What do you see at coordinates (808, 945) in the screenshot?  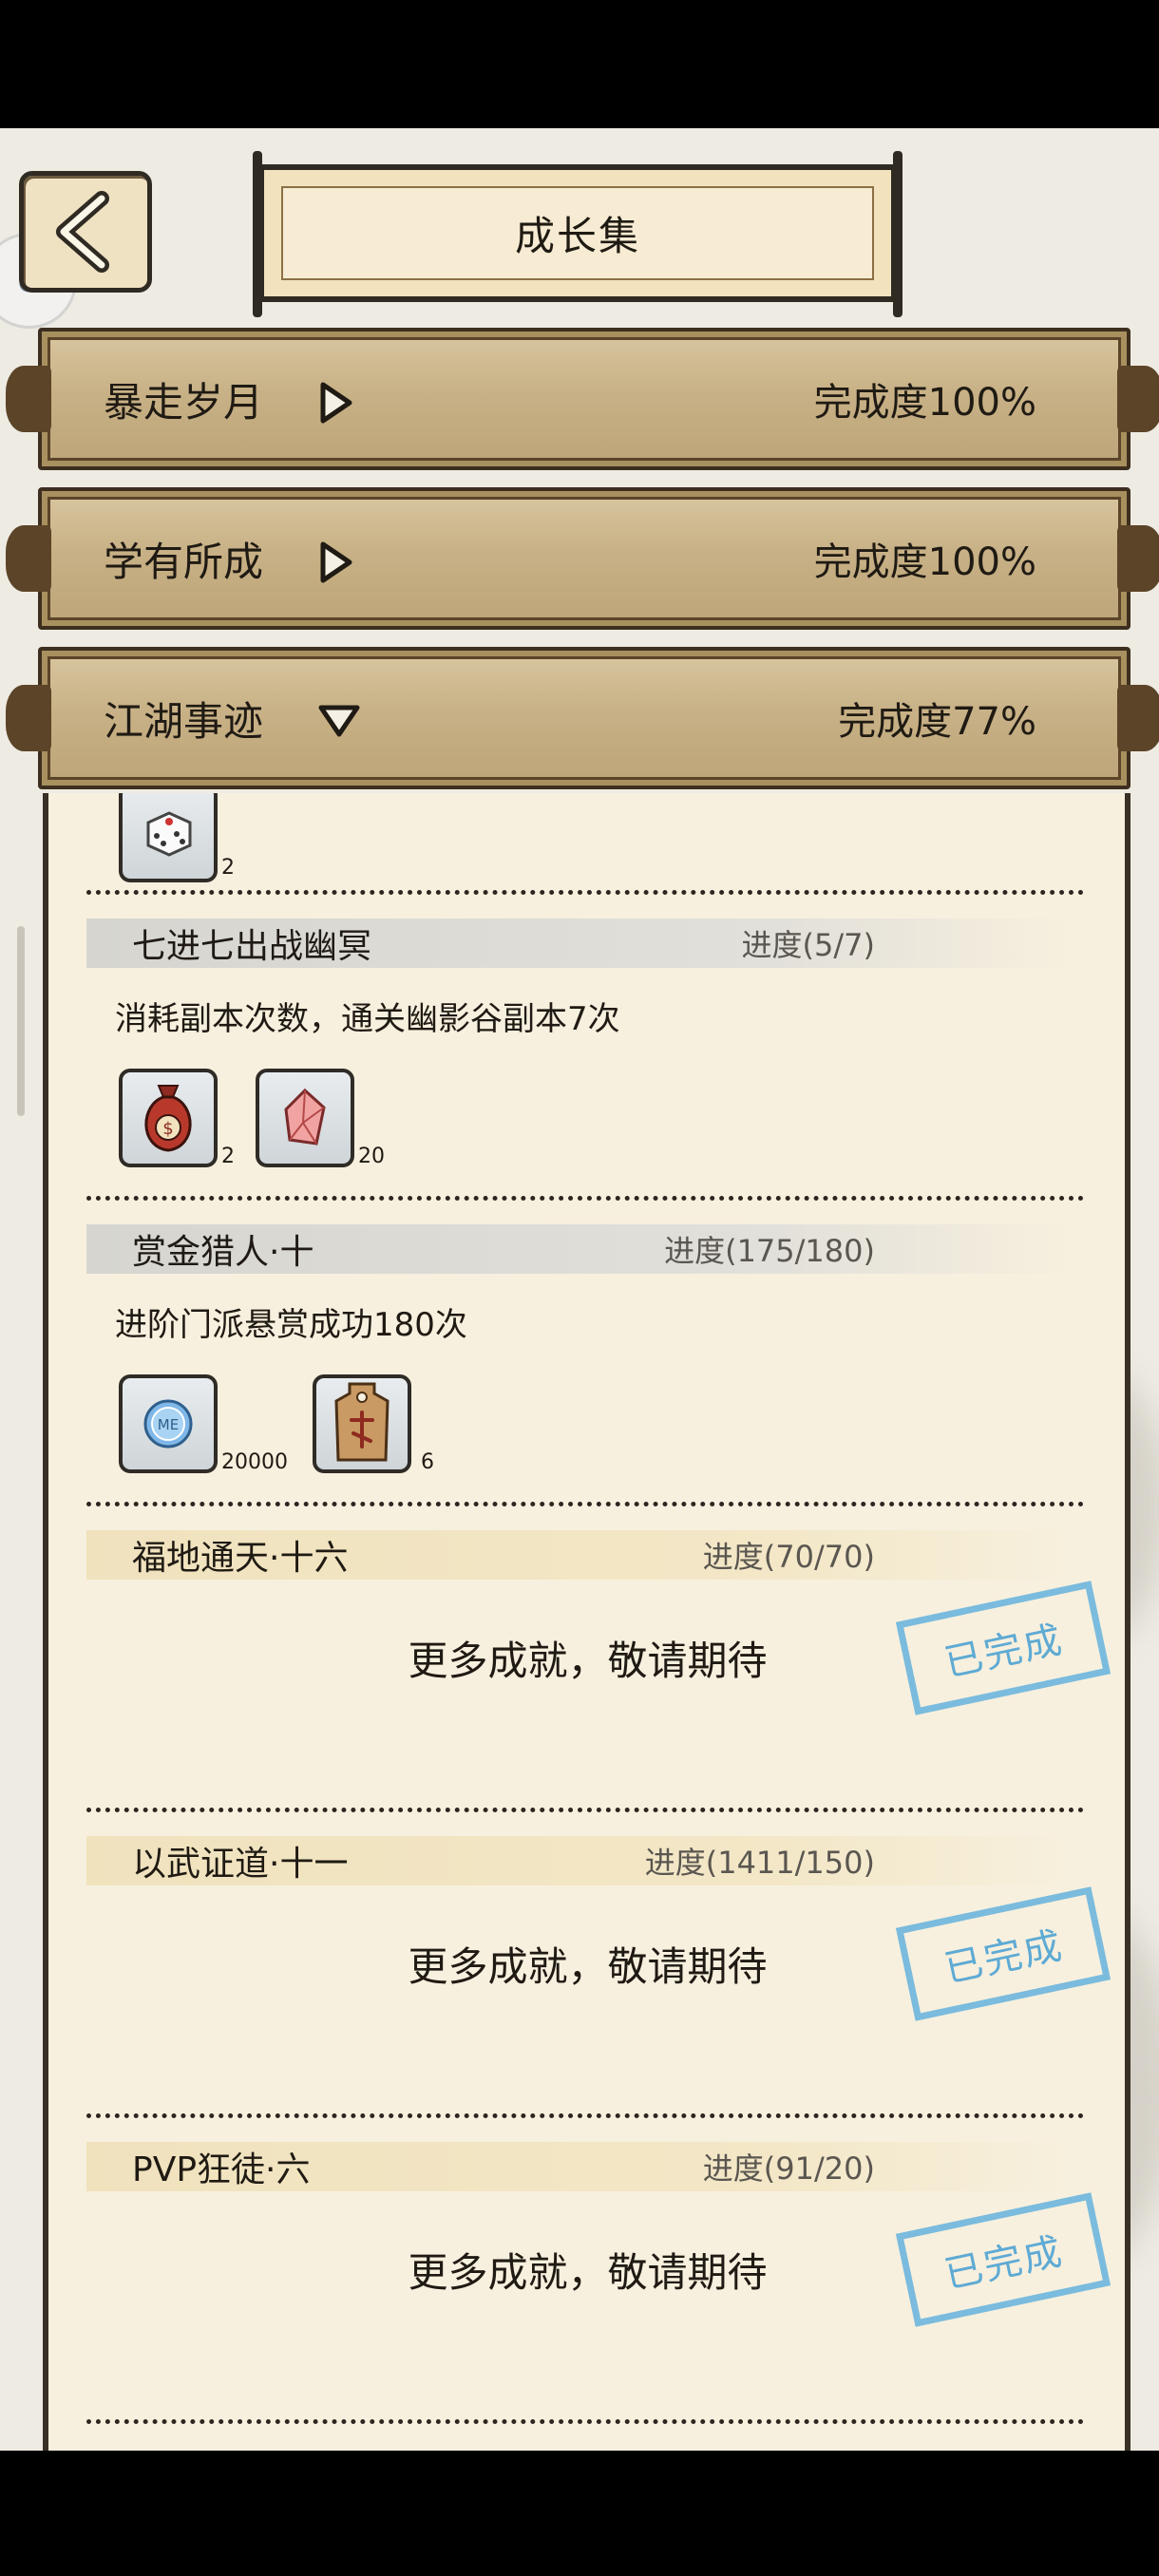 I see `achievement-progress: 进度(5/7)` at bounding box center [808, 945].